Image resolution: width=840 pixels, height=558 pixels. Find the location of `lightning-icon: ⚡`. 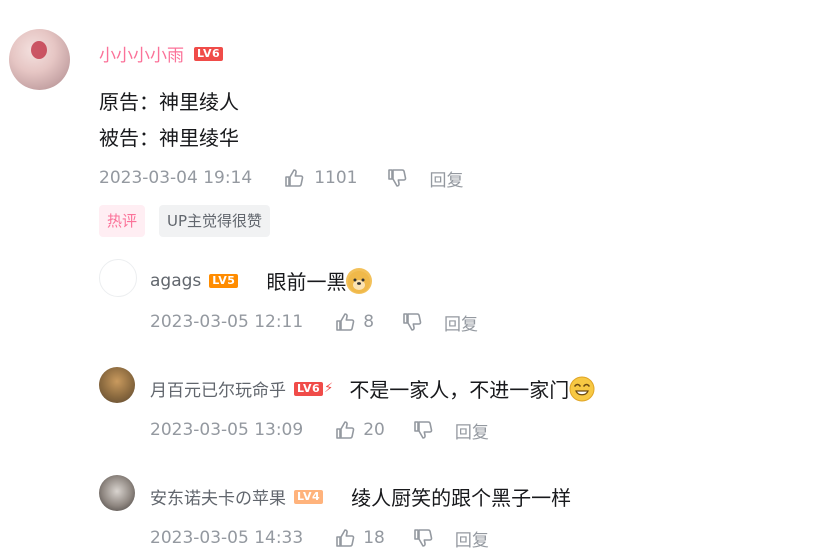

lightning-icon: ⚡ is located at coordinates (329, 388).